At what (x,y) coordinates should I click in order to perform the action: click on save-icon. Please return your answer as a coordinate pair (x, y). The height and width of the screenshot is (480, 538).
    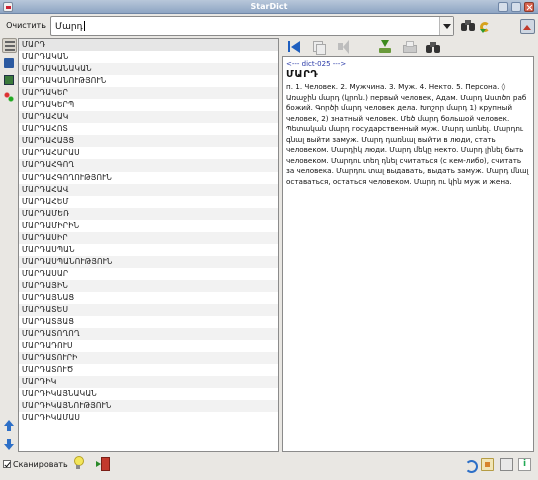
    Looking at the image, I should click on (385, 47).